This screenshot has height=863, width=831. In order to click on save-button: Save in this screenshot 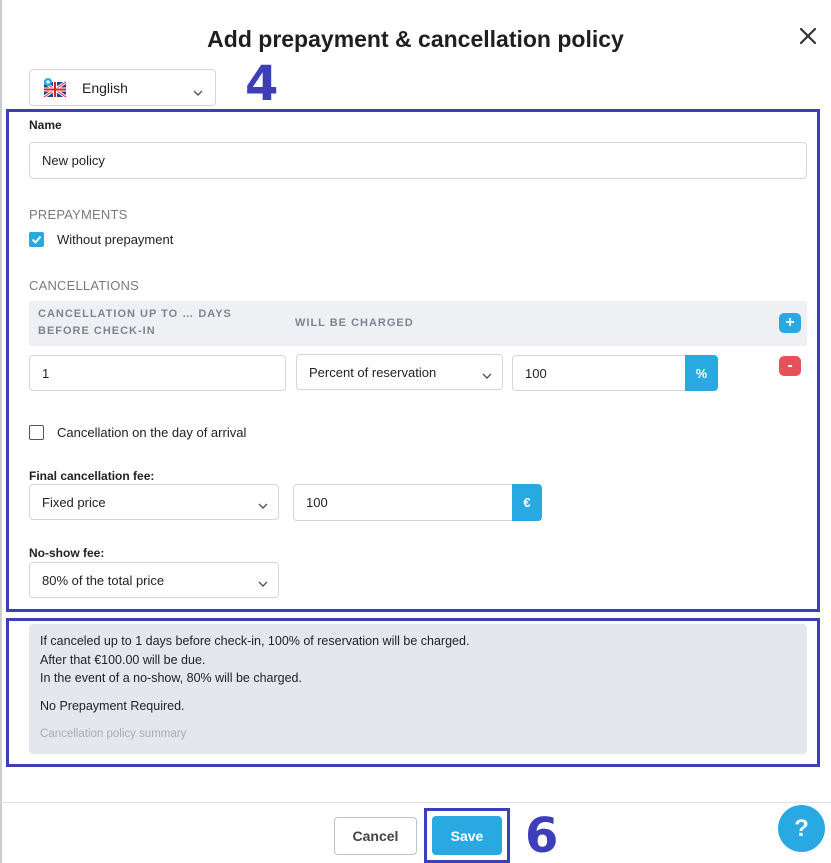, I will do `click(467, 835)`.